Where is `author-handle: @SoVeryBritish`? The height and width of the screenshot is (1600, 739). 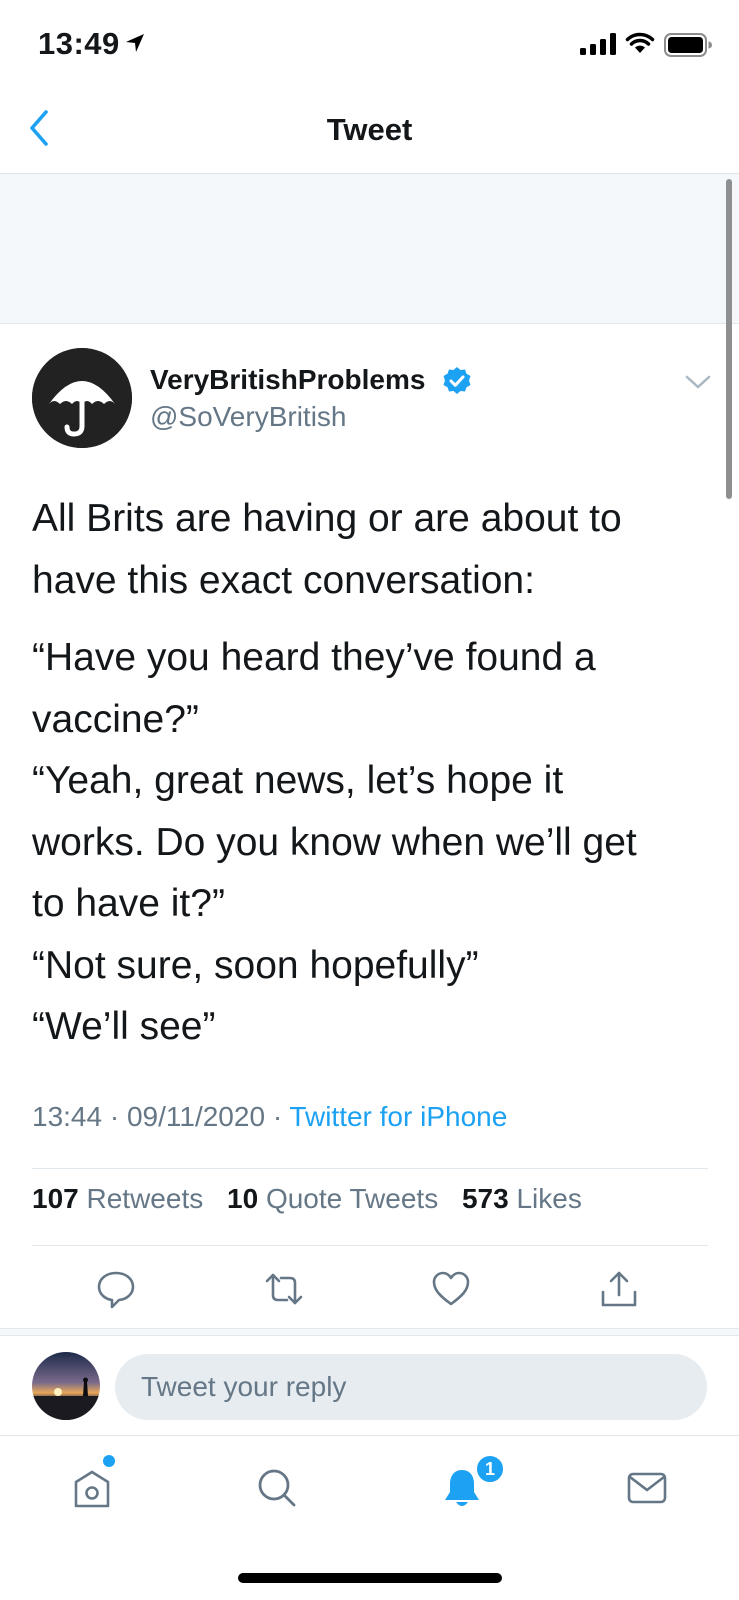
author-handle: @SoVeryBritish is located at coordinates (248, 417).